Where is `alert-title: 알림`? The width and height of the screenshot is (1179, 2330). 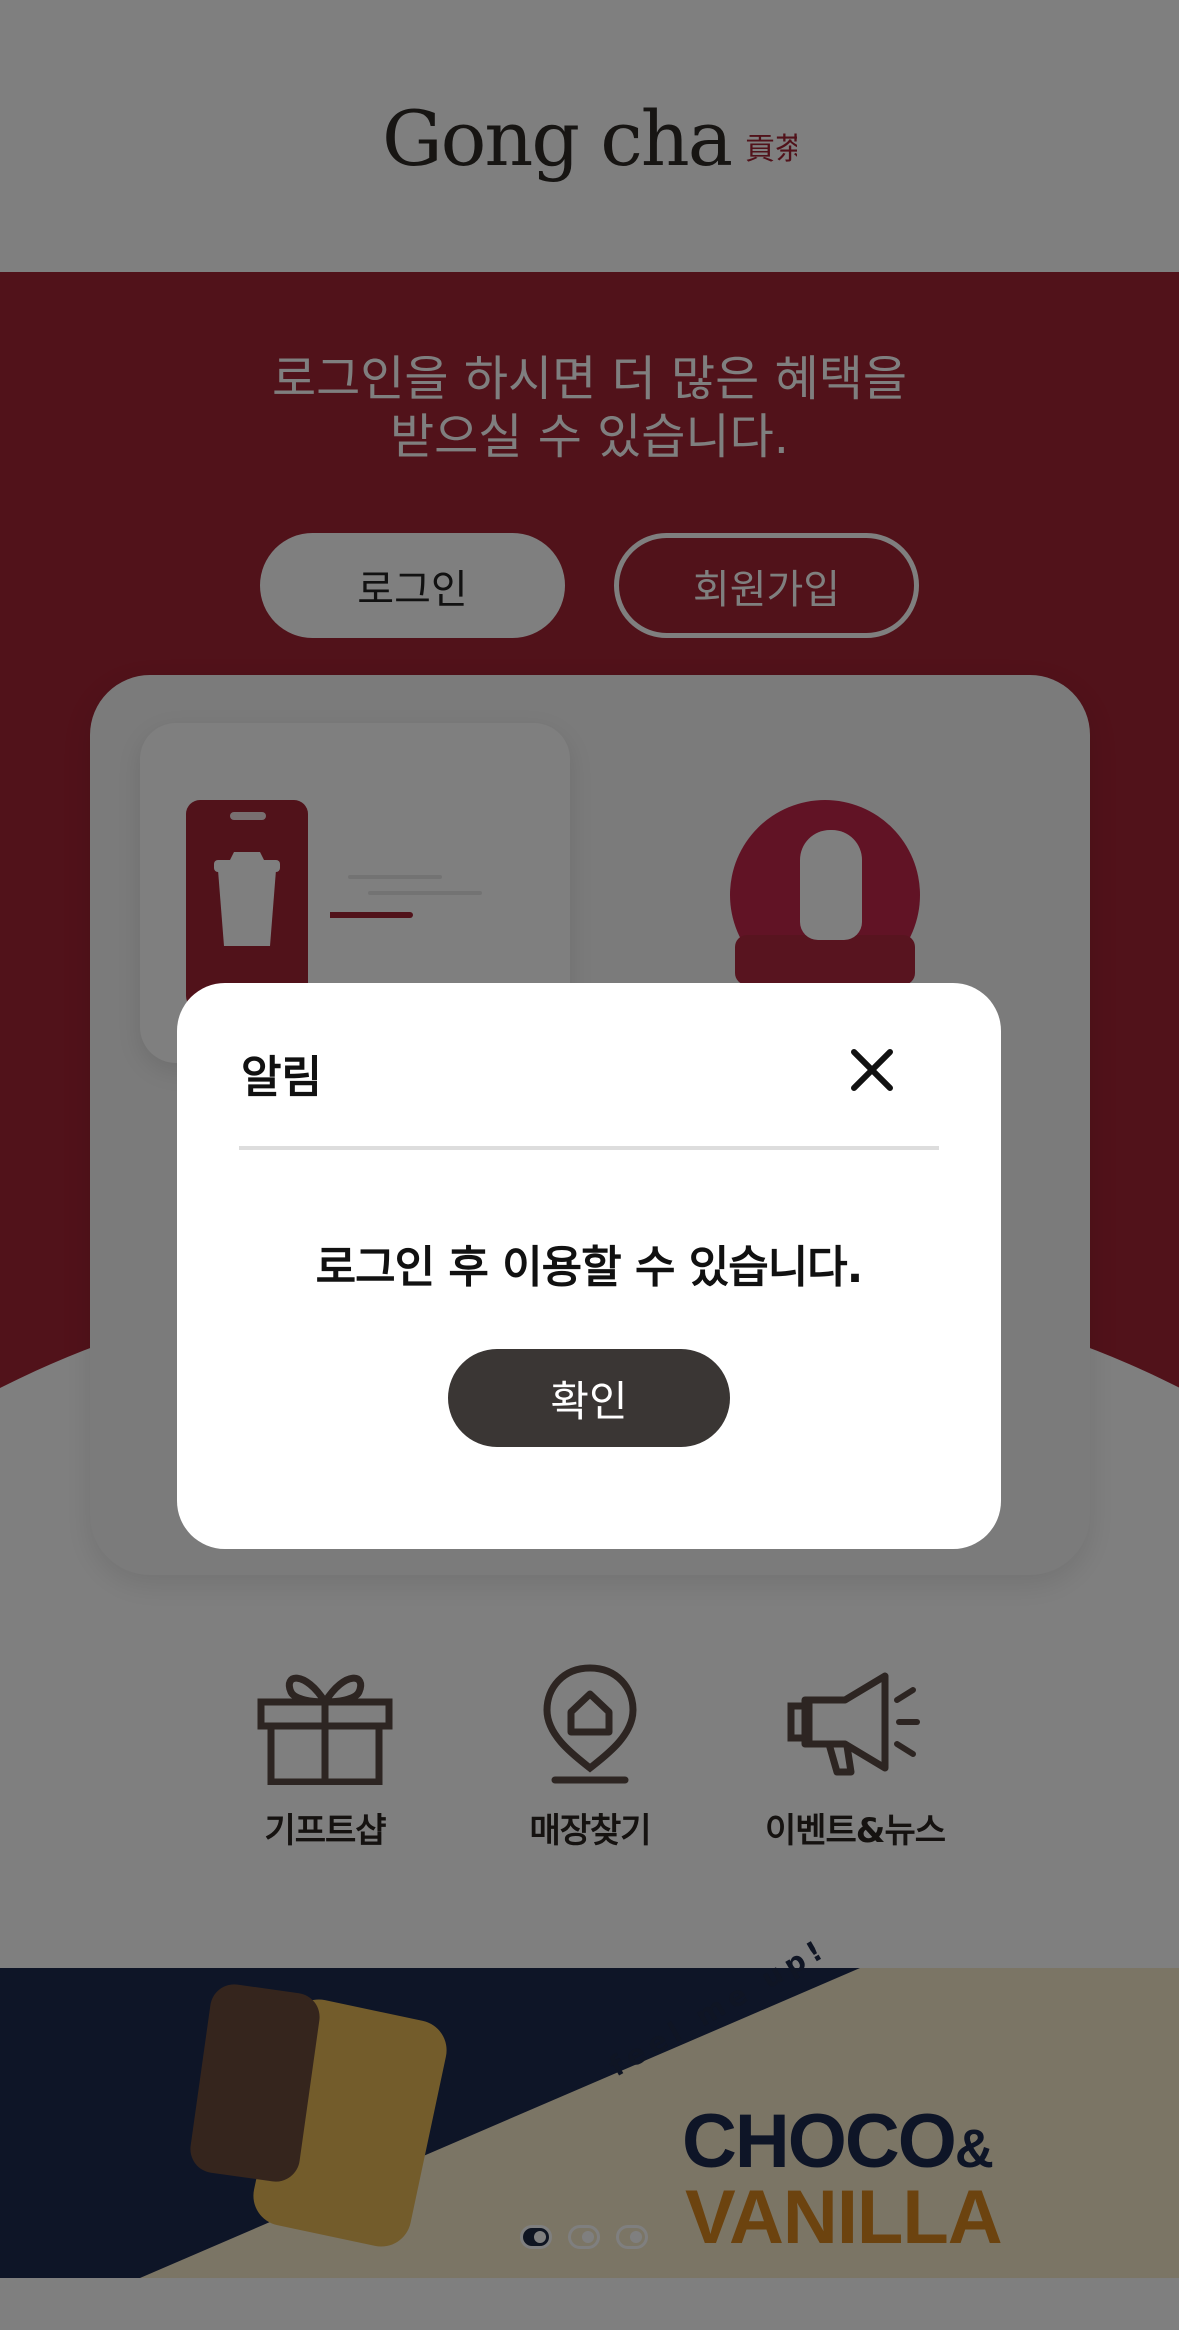
alert-title: 알림 is located at coordinates (281, 1077).